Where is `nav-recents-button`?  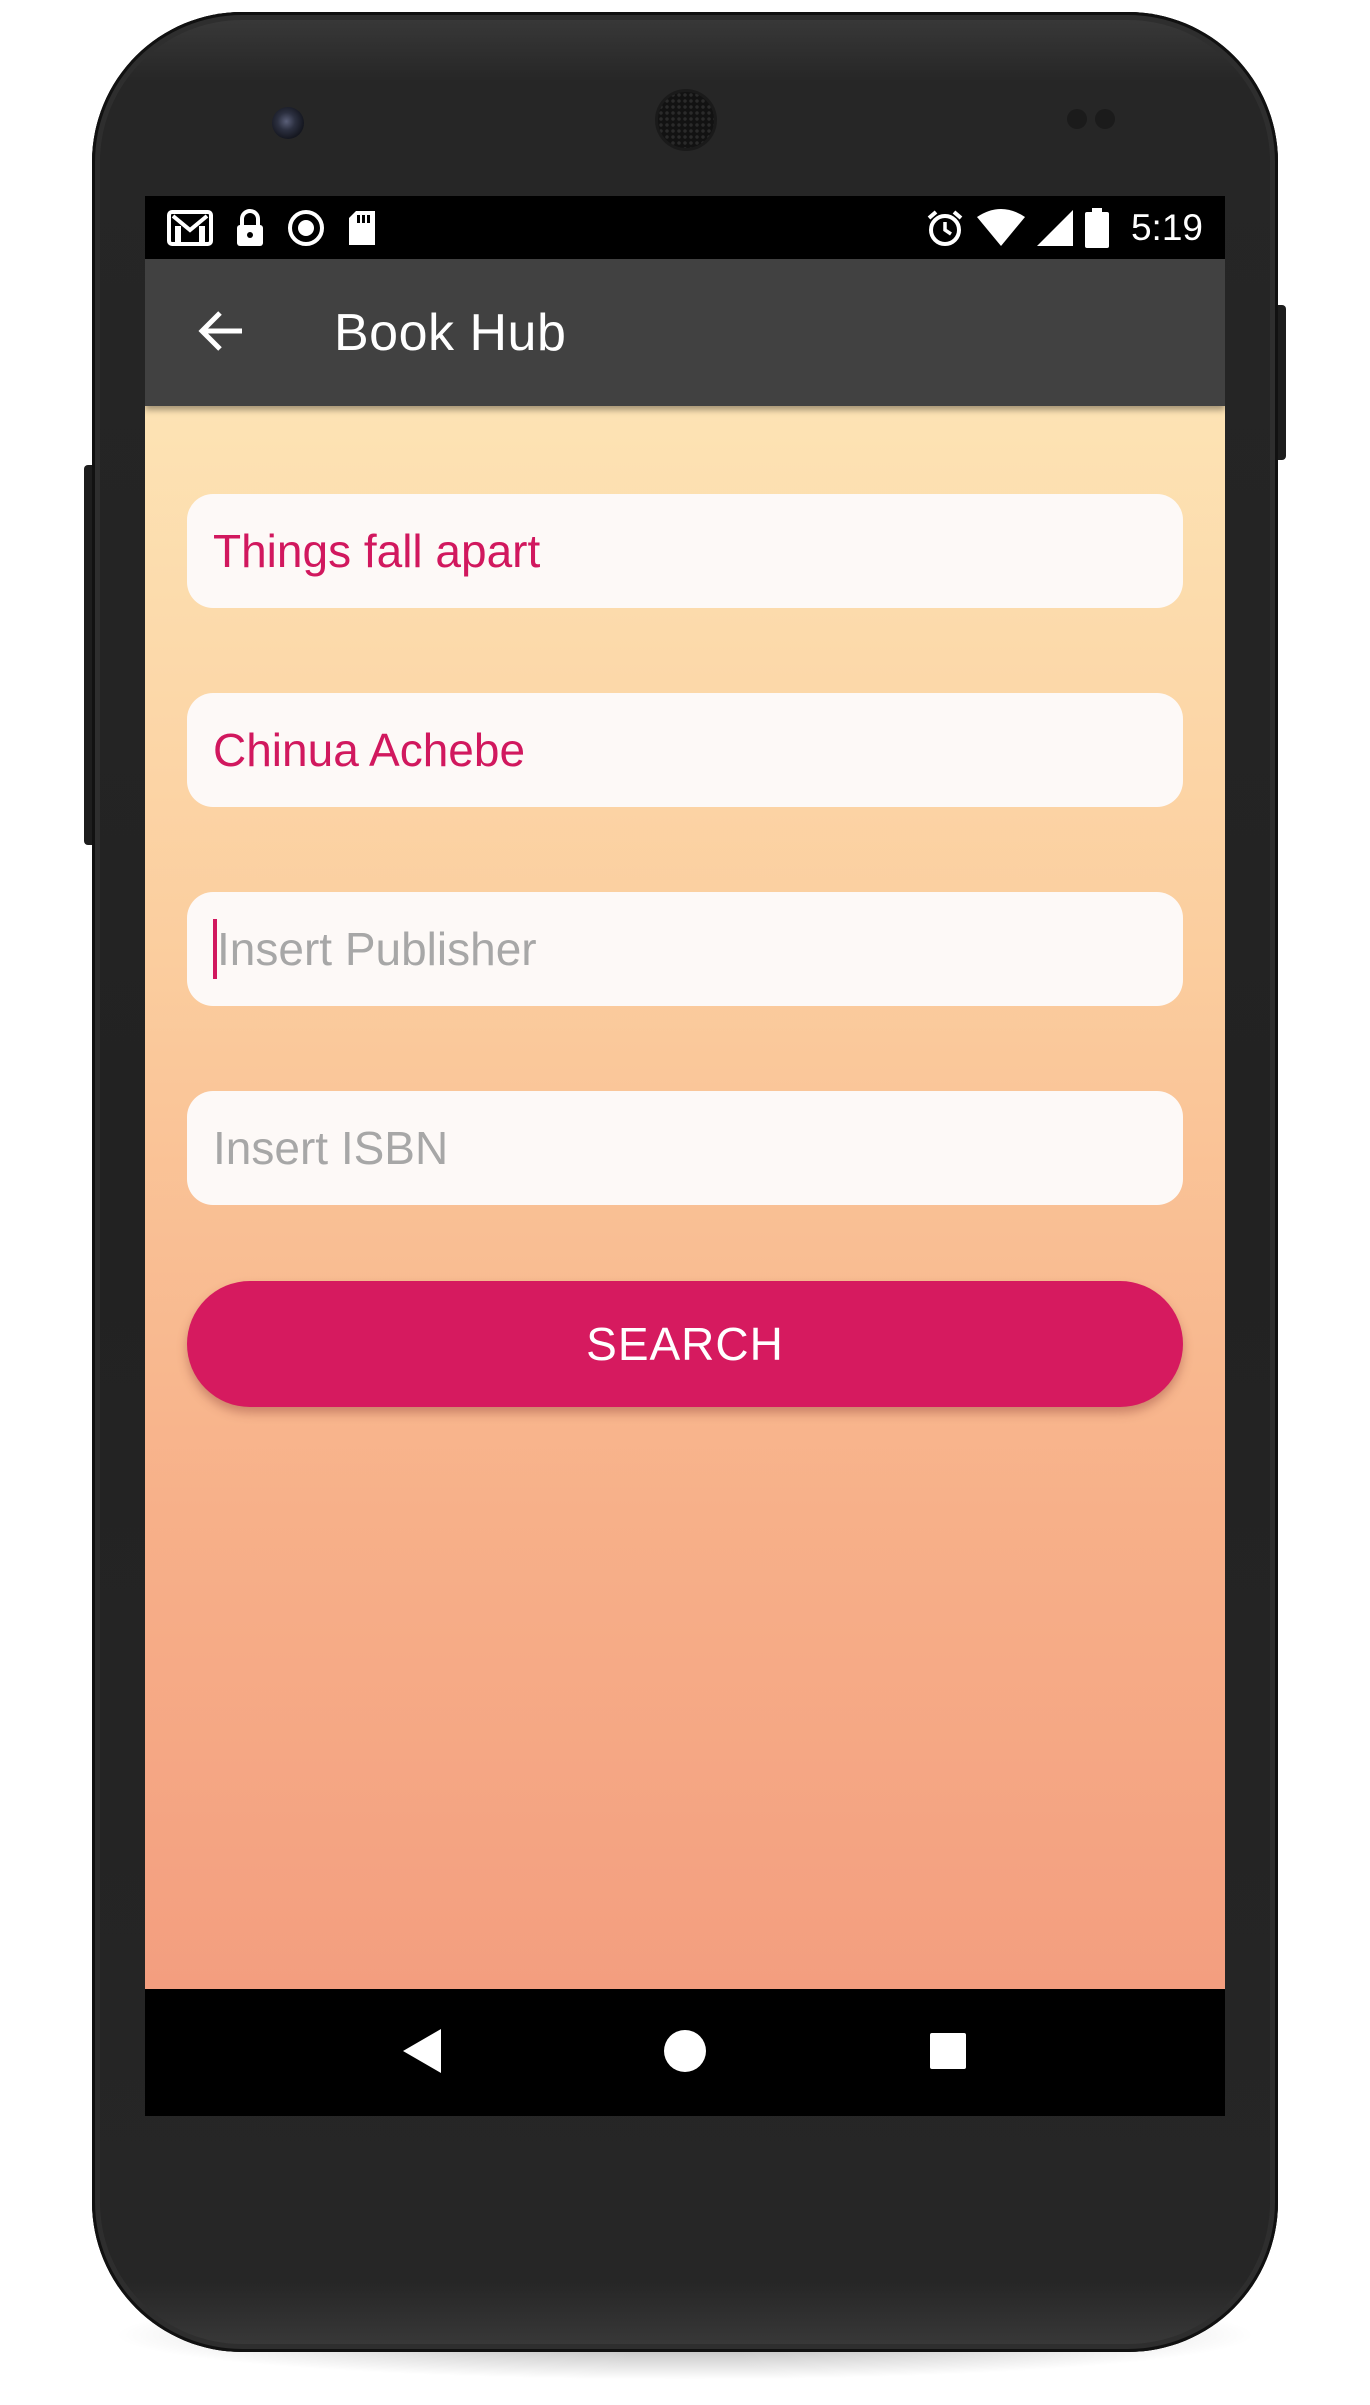 nav-recents-button is located at coordinates (948, 2053).